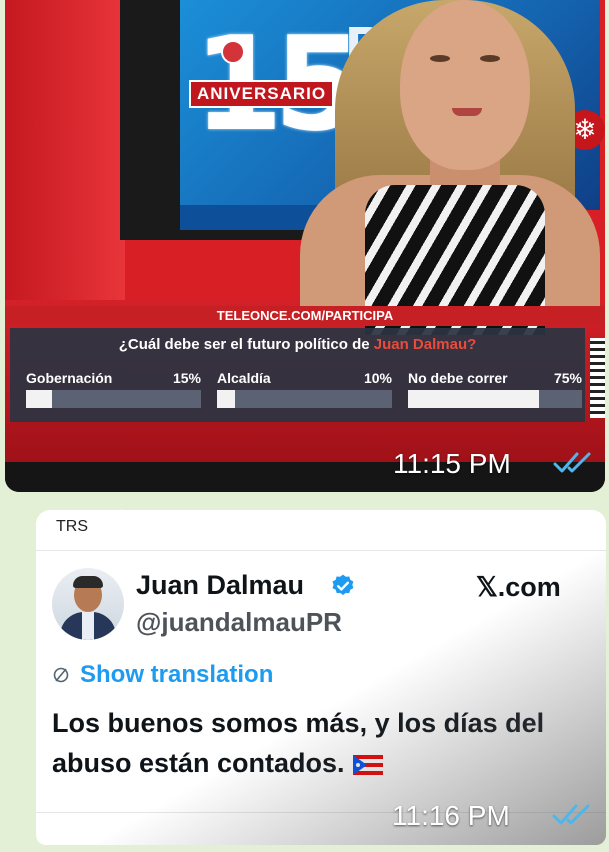 The height and width of the screenshot is (852, 609). Describe the element at coordinates (88, 582) in the screenshot. I see `avatar-hair` at that location.